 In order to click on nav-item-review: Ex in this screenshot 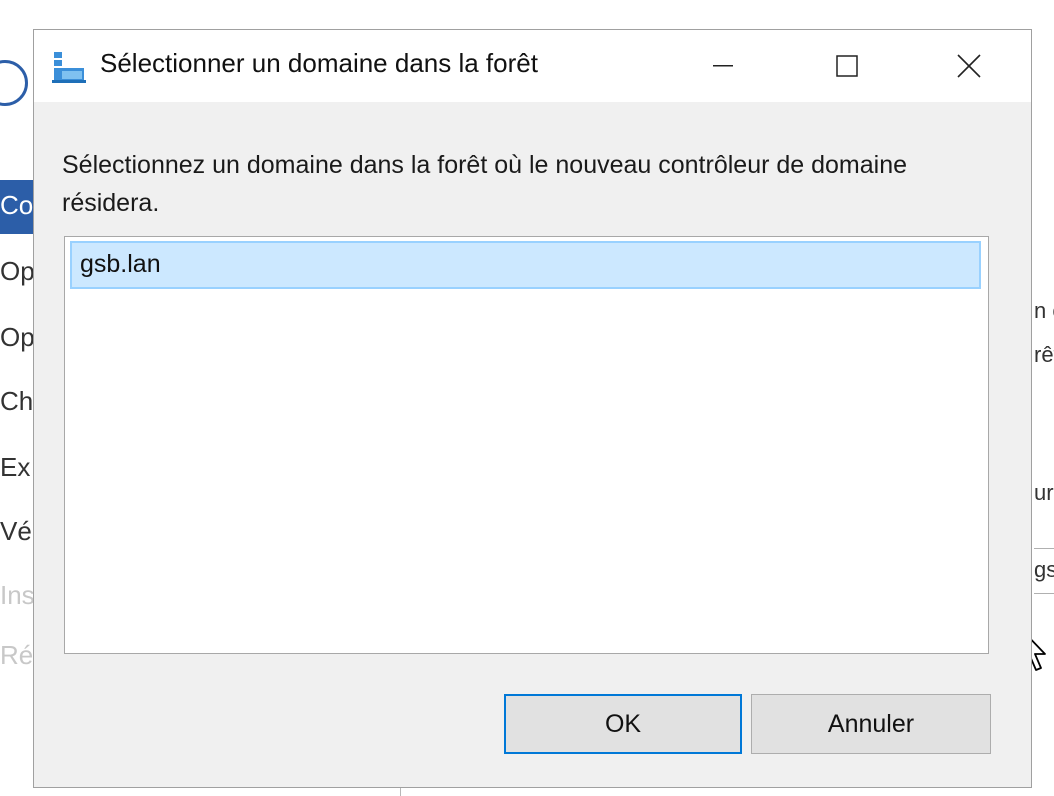, I will do `click(17, 467)`.